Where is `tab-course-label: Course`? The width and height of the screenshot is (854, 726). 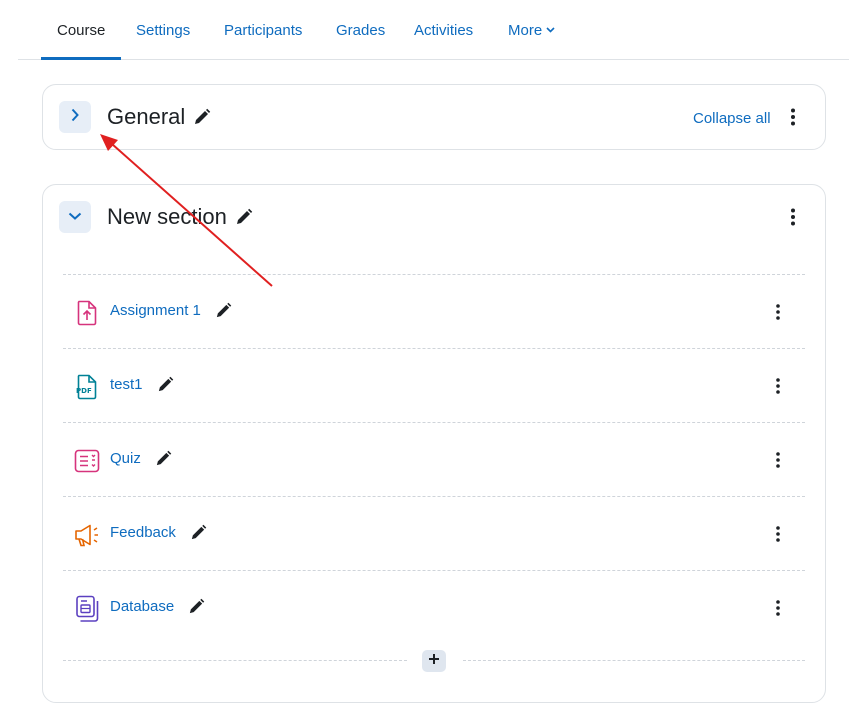
tab-course-label: Course is located at coordinates (81, 30).